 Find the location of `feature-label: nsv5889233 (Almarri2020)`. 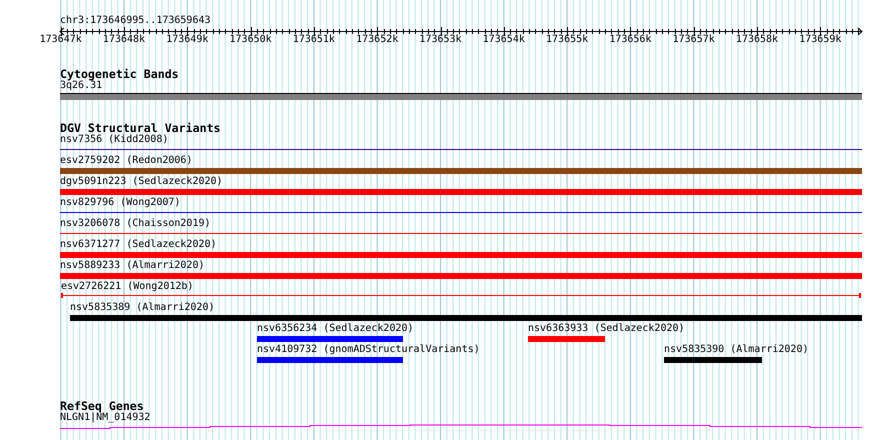

feature-label: nsv5889233 (Almarri2020) is located at coordinates (132, 266).